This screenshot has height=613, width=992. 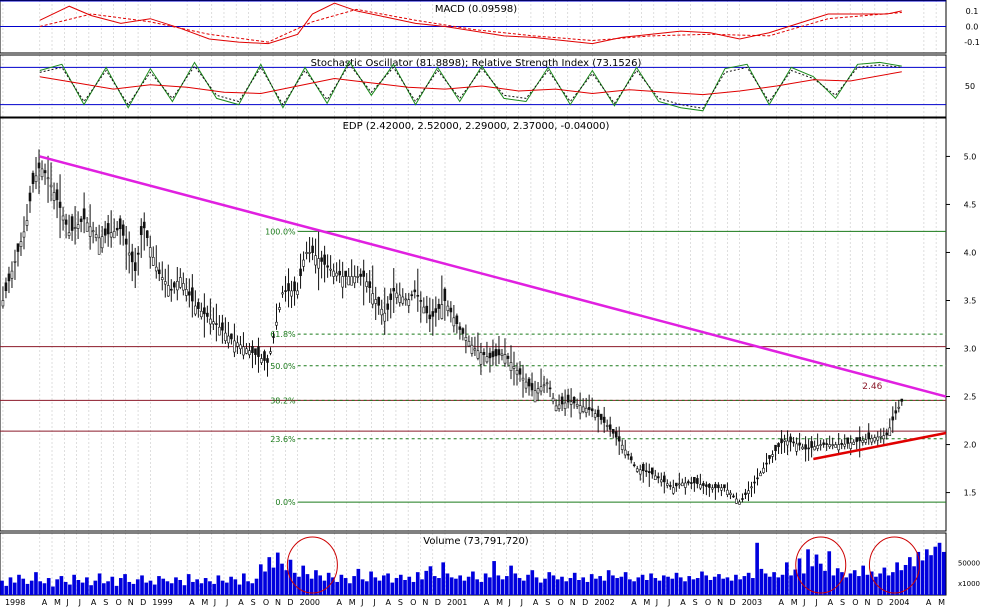 What do you see at coordinates (970, 156) in the screenshot?
I see `price-tick-label: 5.0` at bounding box center [970, 156].